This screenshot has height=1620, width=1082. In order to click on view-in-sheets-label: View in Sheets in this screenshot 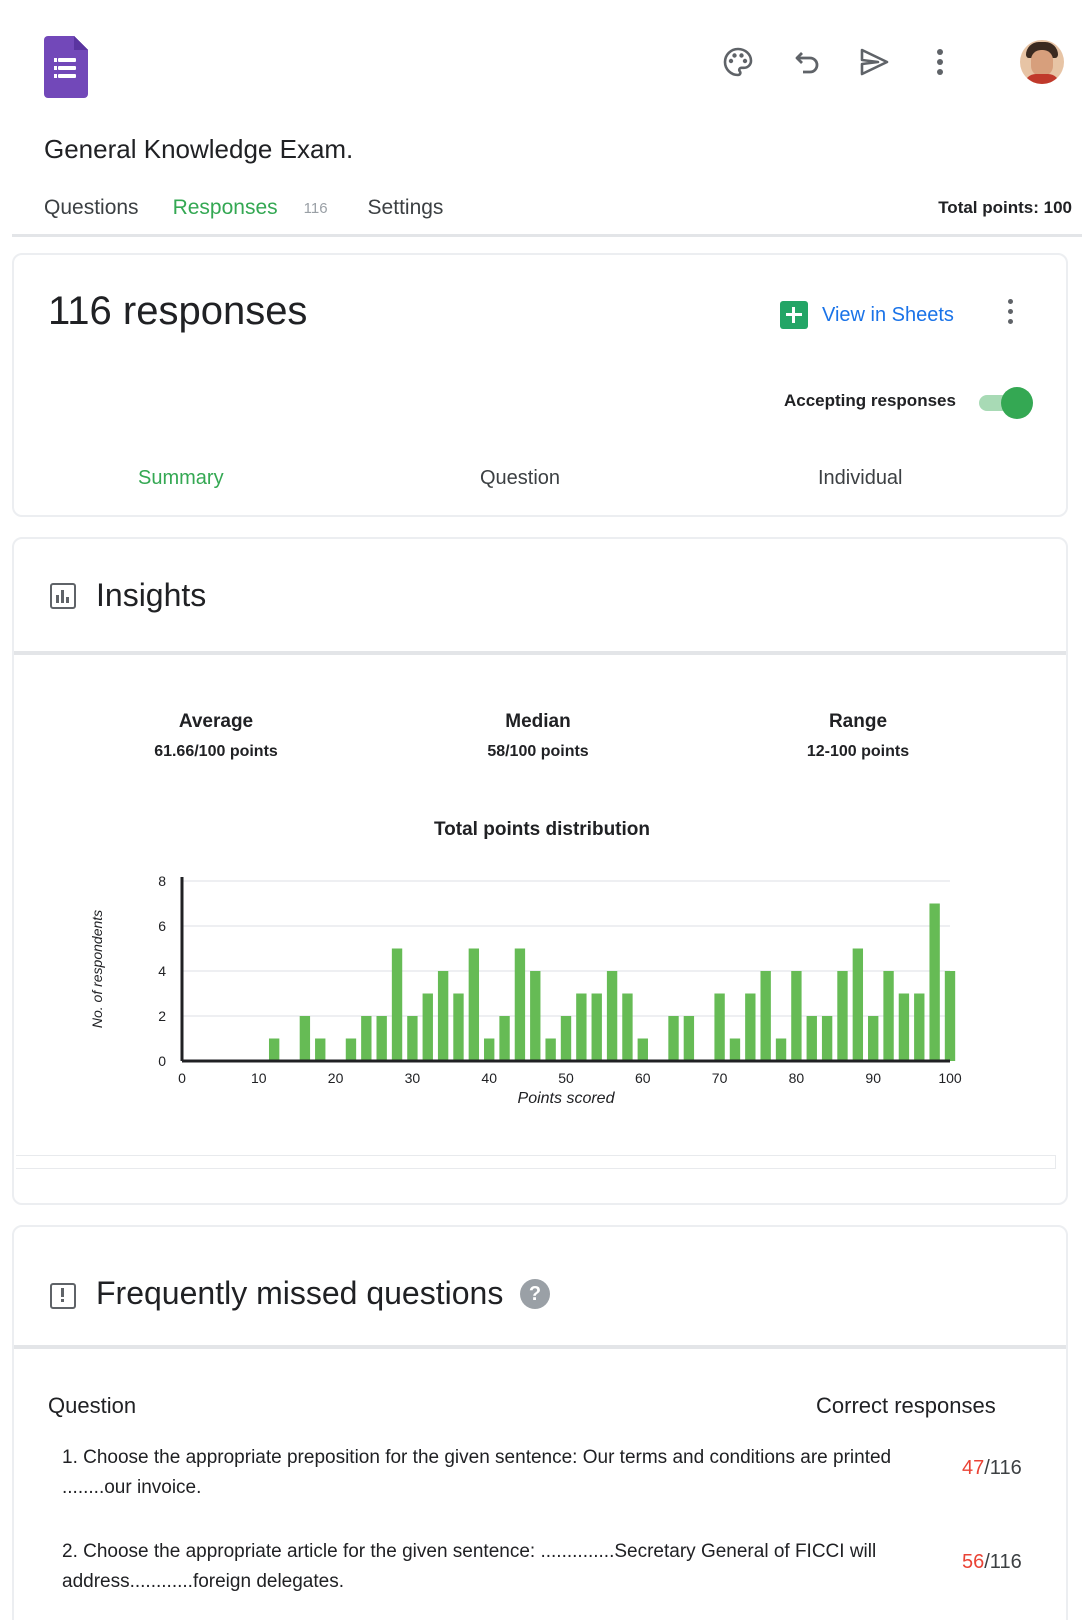, I will do `click(888, 314)`.